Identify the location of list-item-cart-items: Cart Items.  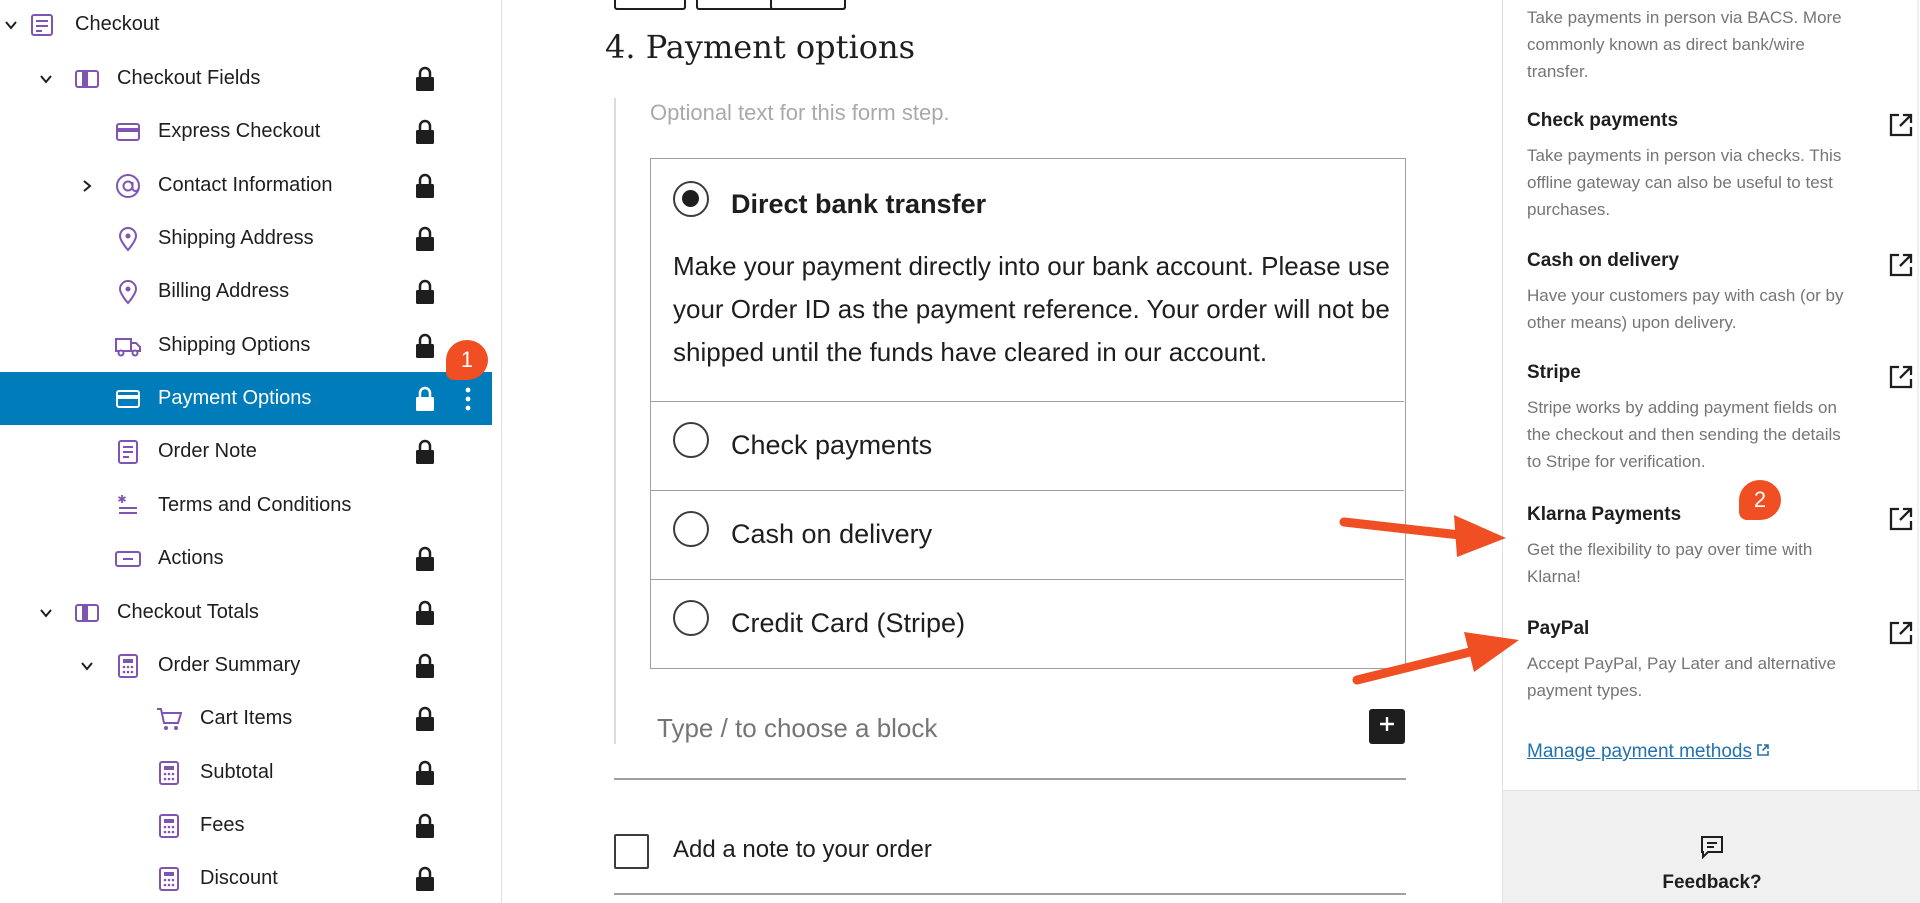
(246, 718).